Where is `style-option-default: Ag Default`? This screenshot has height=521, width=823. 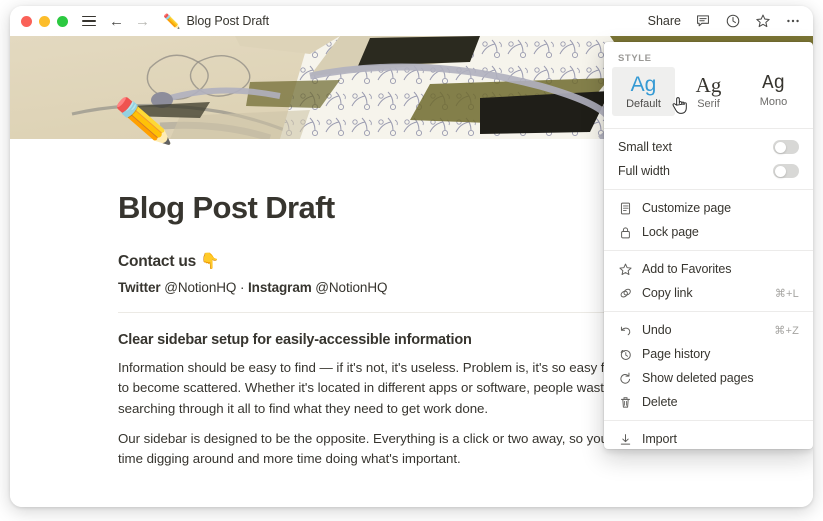
style-option-default: Ag Default is located at coordinates (643, 92).